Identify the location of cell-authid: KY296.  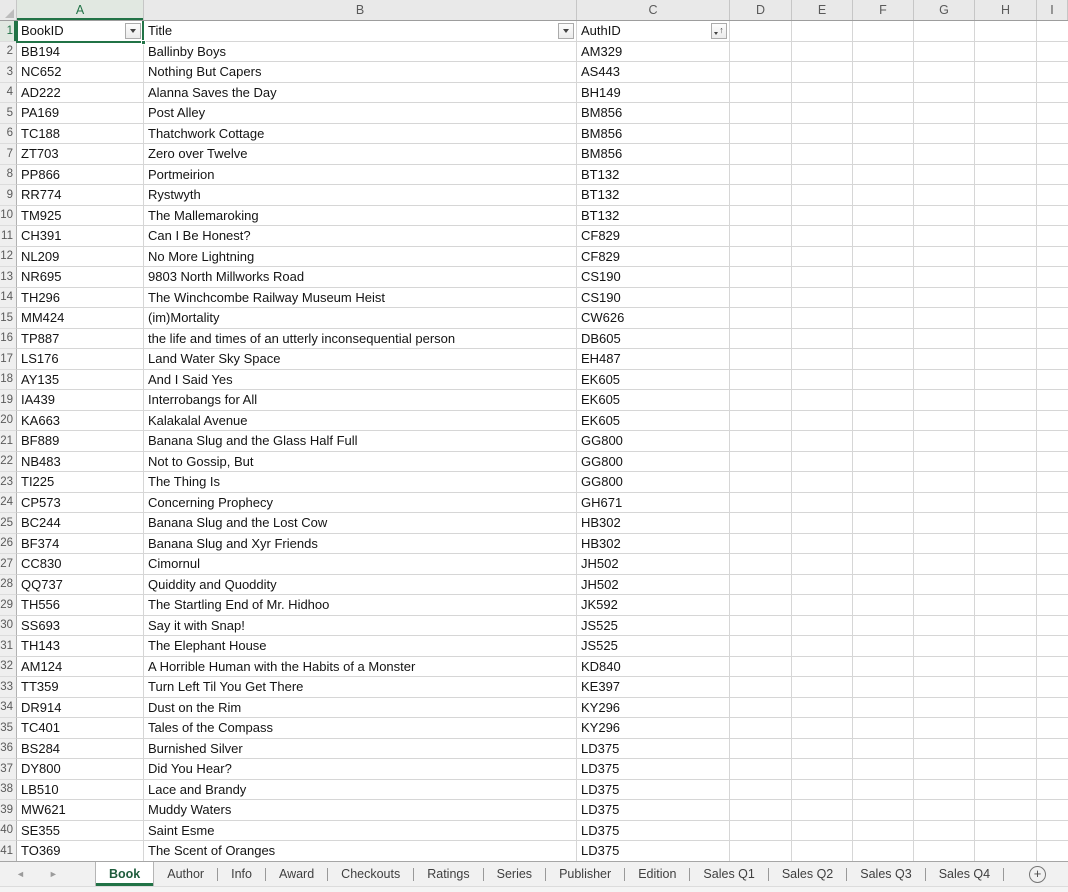
(653, 707).